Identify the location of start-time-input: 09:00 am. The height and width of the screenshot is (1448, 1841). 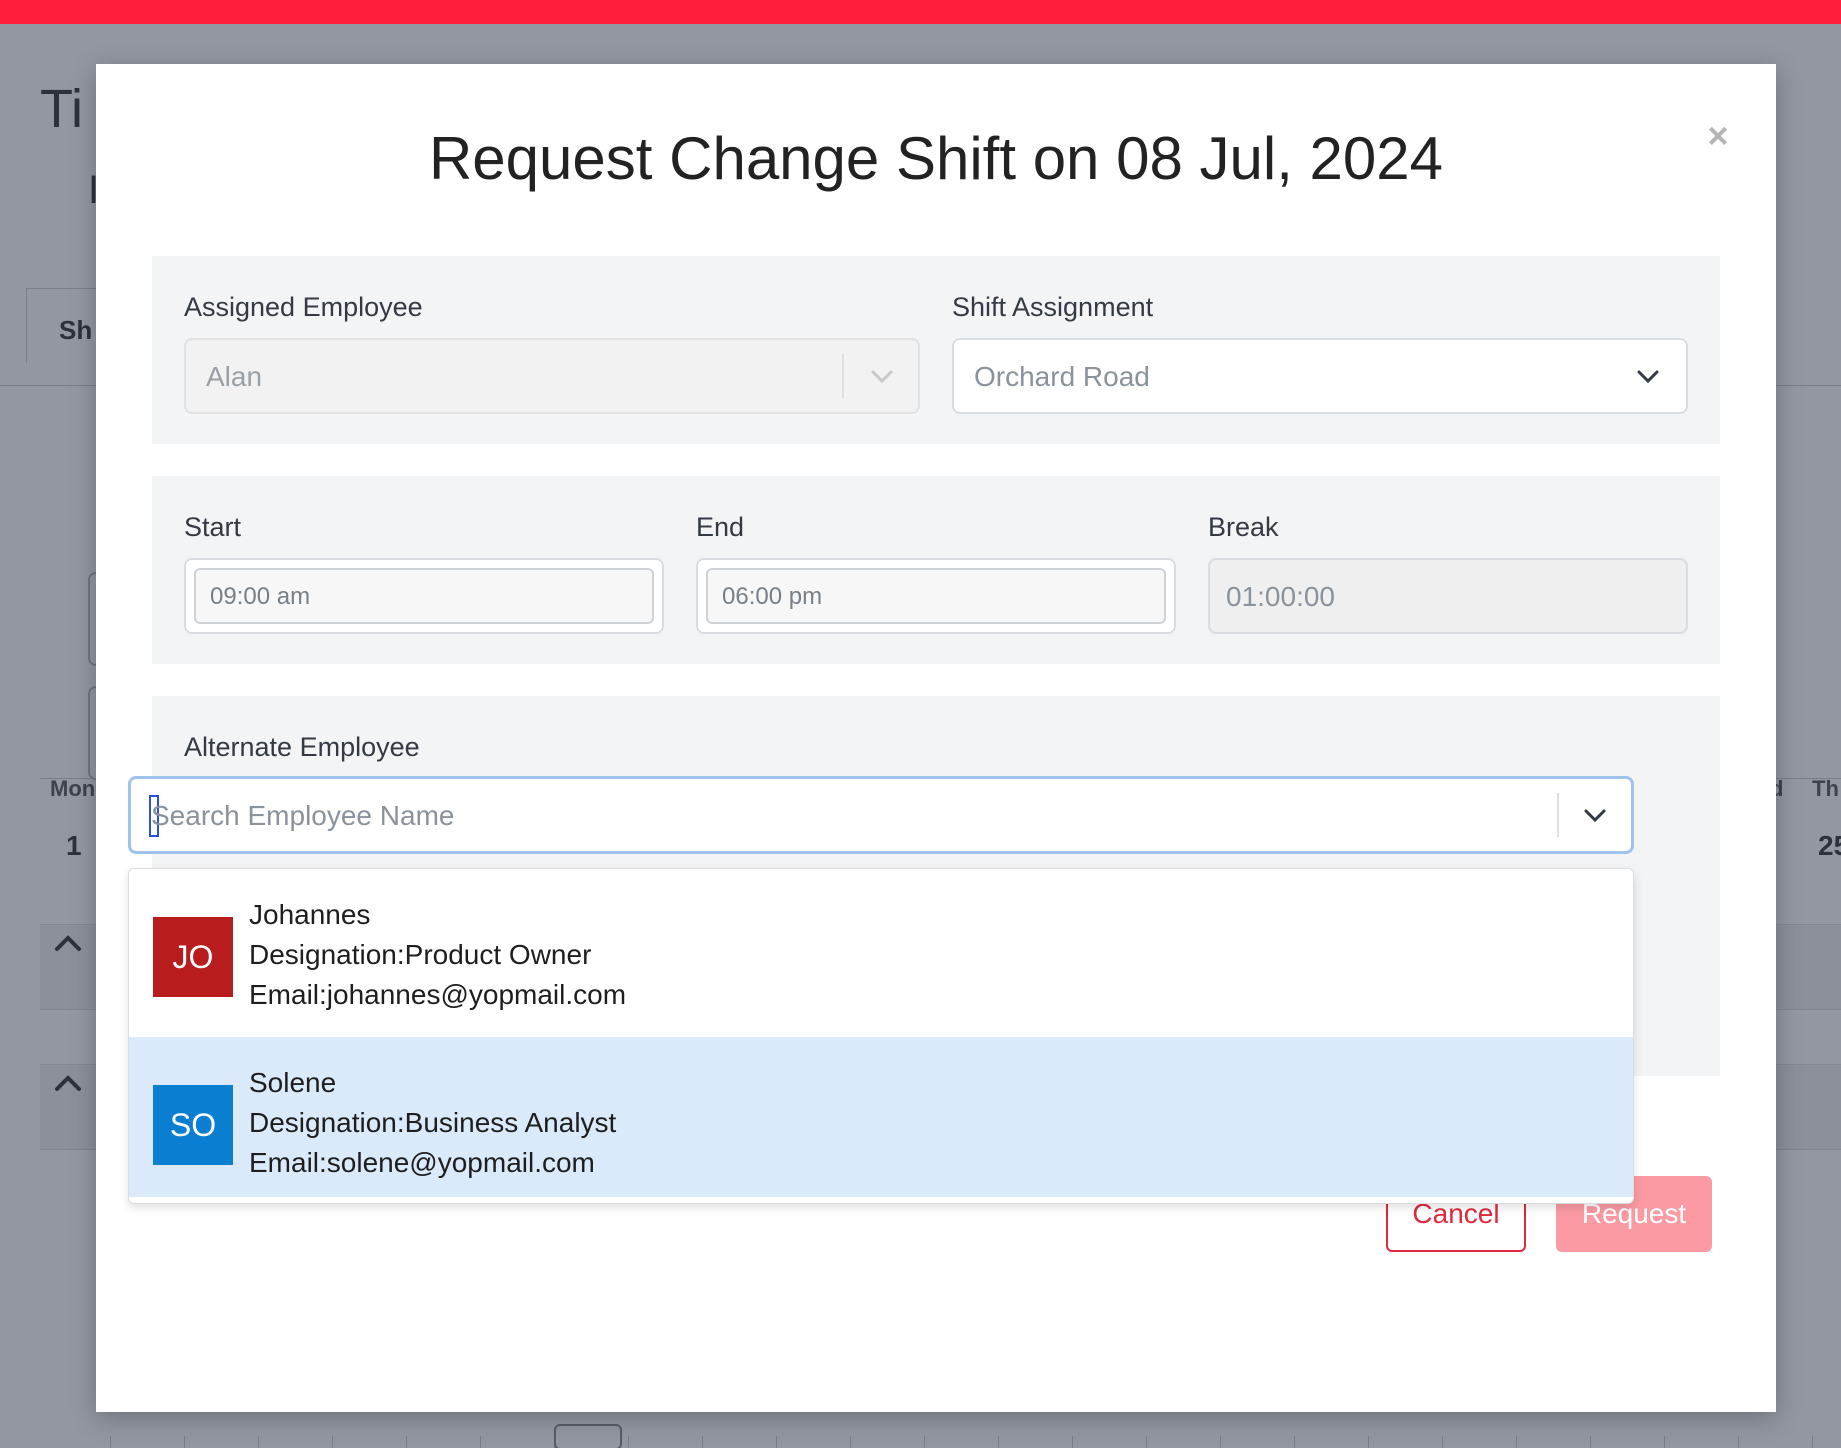
(424, 596).